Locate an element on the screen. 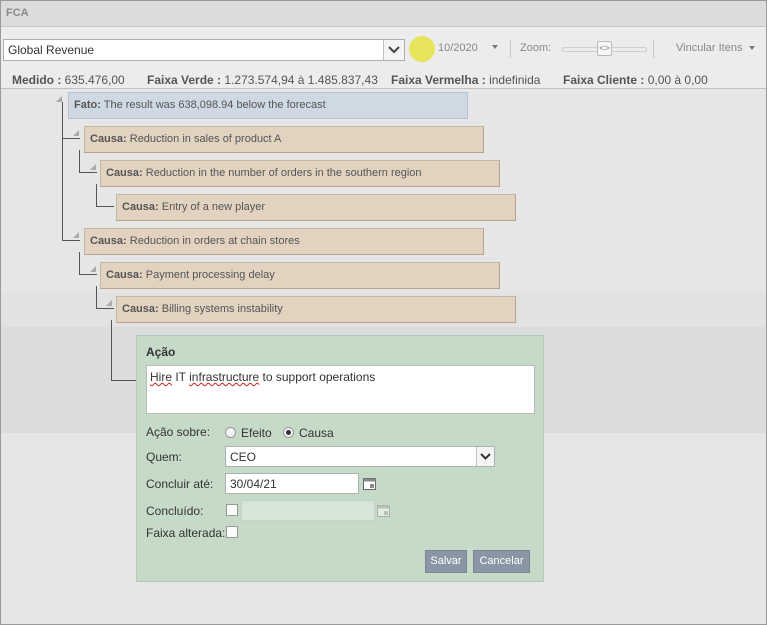 This screenshot has height=625, width=767. faixa-cliente-value: 0,00 à 0,00 is located at coordinates (677, 80).